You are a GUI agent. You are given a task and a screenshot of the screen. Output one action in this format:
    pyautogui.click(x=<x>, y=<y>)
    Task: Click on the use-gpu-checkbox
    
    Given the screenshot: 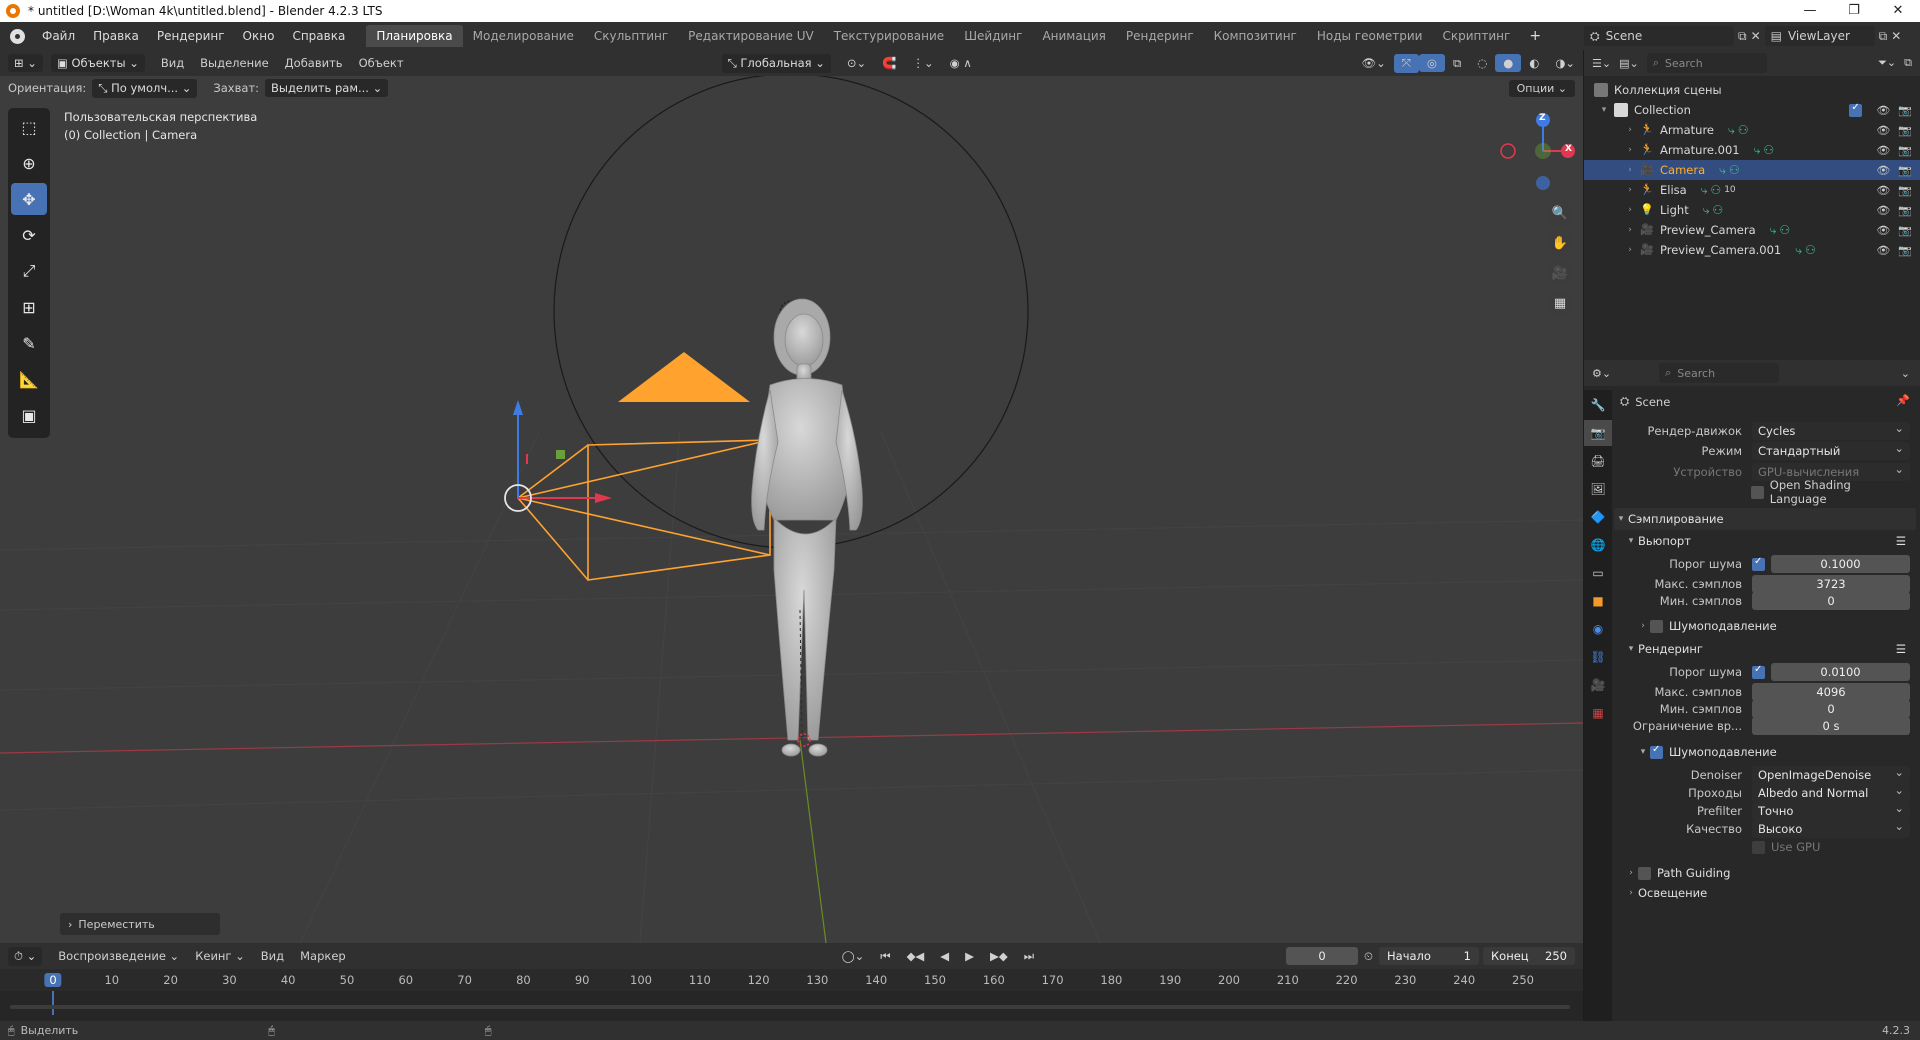 What is the action you would take?
    pyautogui.click(x=1758, y=847)
    